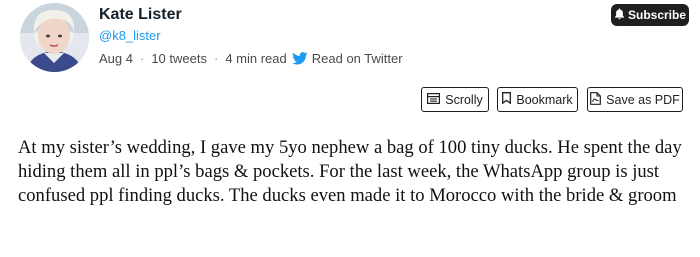 This screenshot has height=257, width=700. I want to click on save-as-pdf-label: Save as PDF, so click(643, 99).